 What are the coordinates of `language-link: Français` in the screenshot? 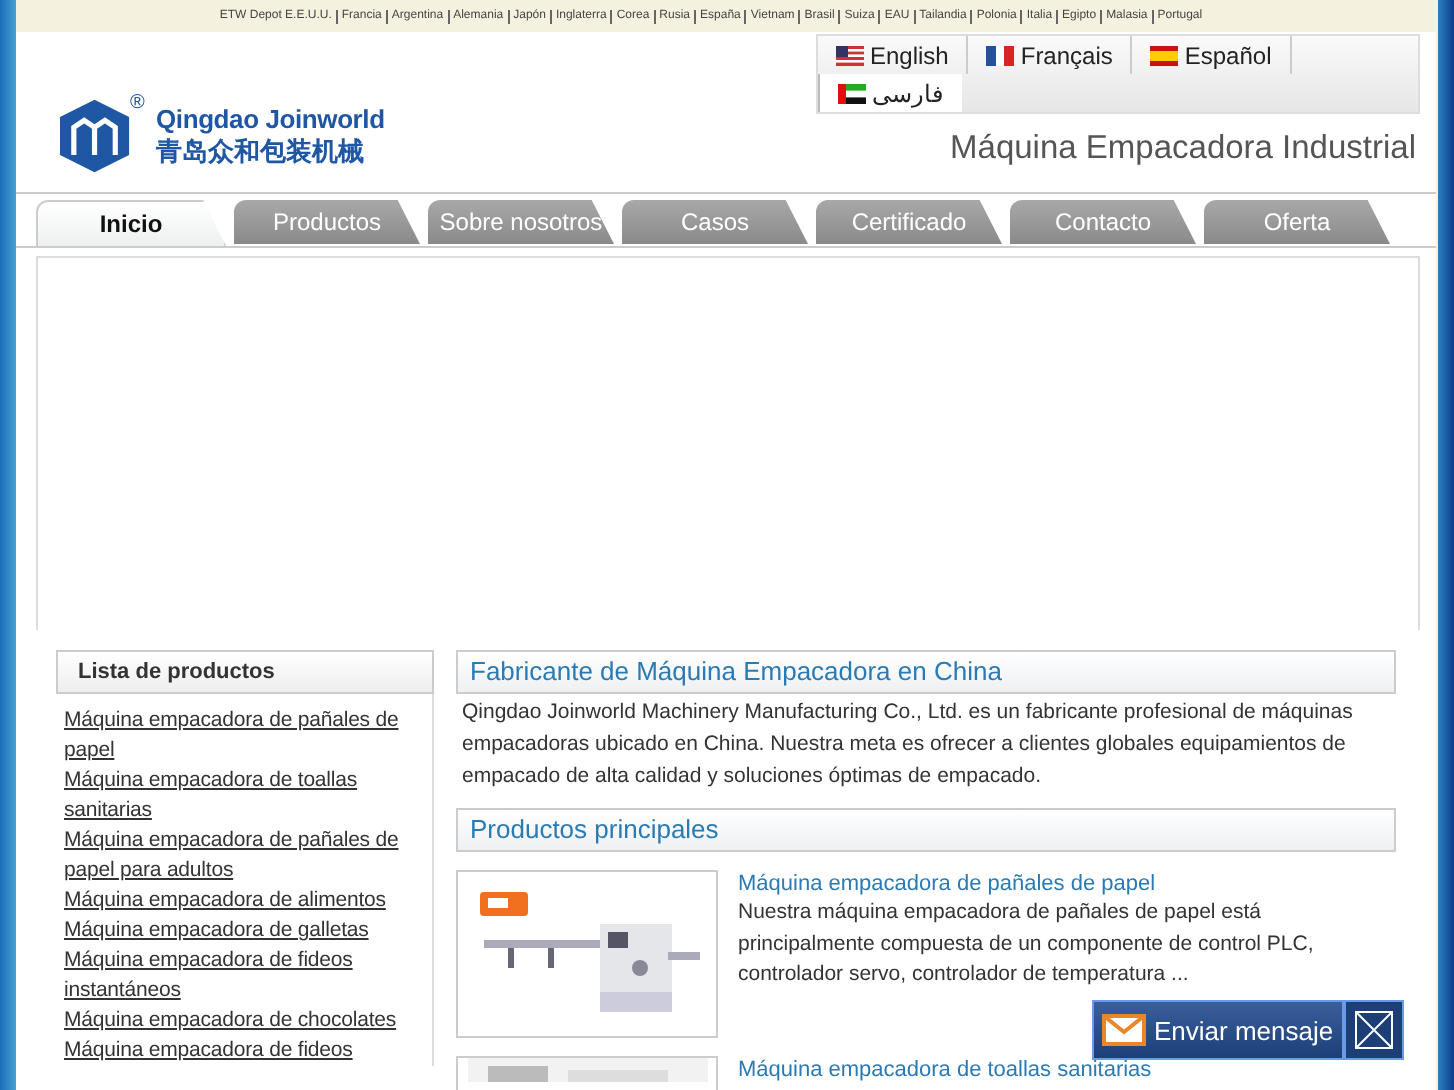 It's located at (1050, 55).